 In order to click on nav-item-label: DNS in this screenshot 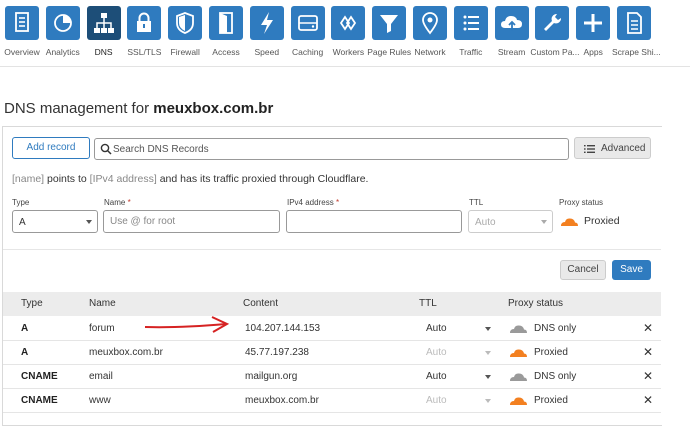, I will do `click(103, 52)`.